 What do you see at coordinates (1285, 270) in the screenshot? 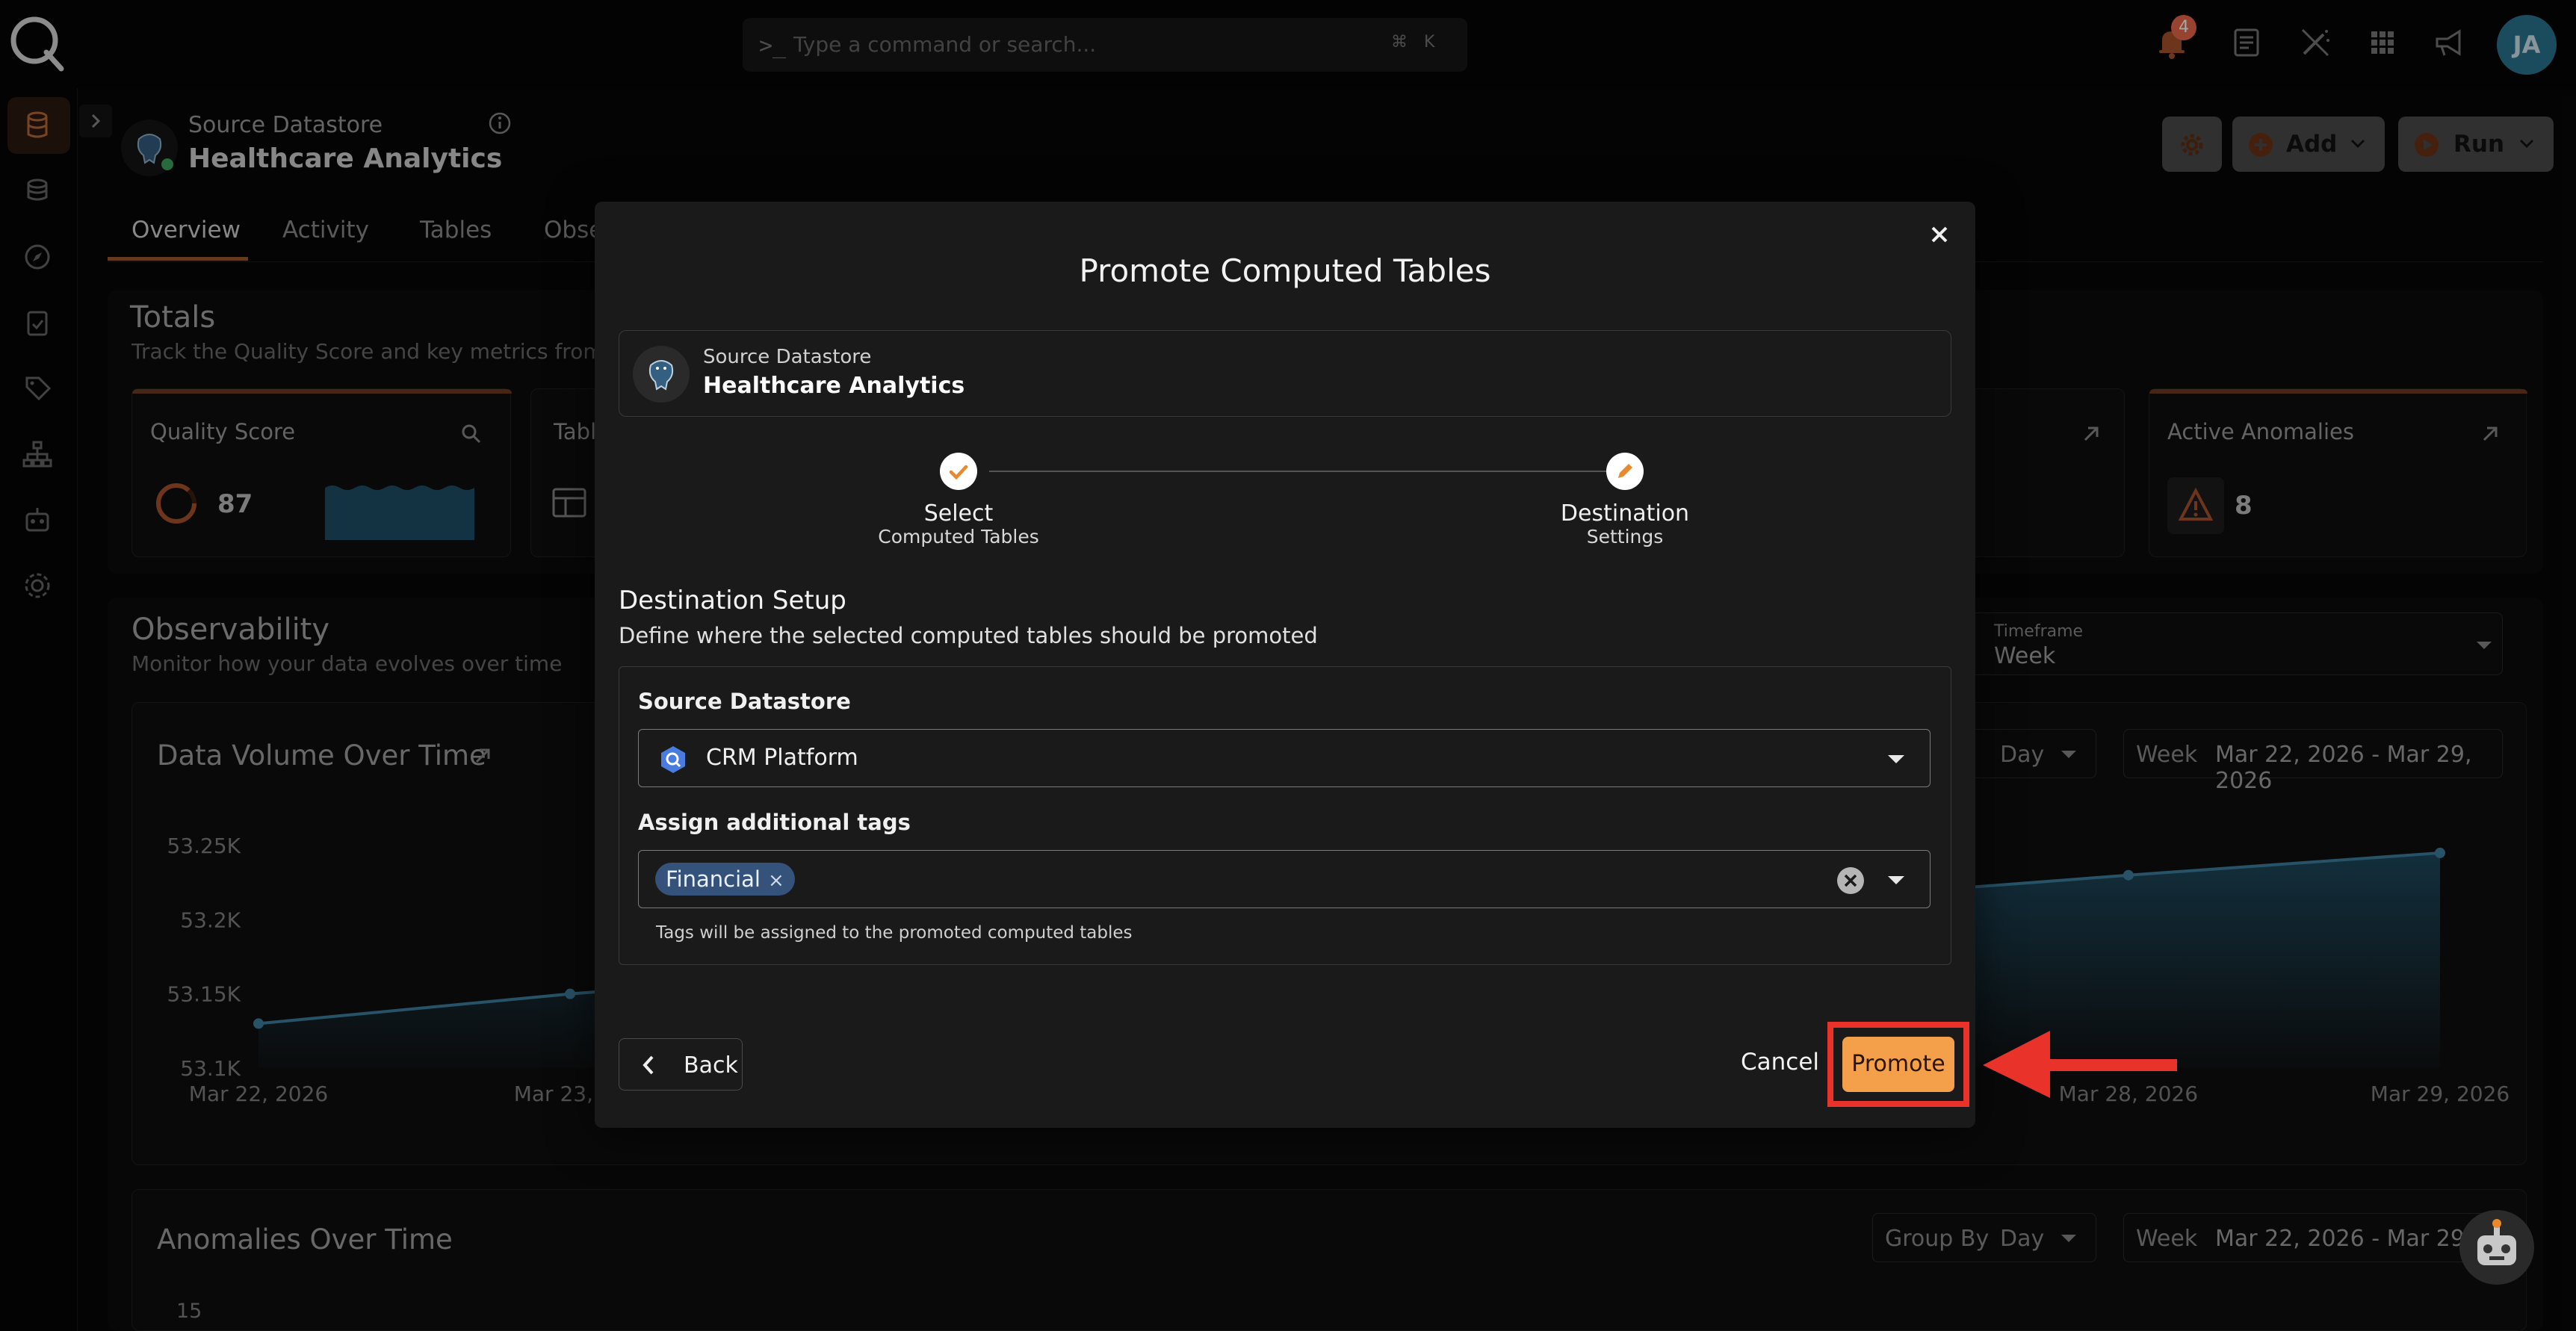
I see `dialog-title: Promote Computed Tables` at bounding box center [1285, 270].